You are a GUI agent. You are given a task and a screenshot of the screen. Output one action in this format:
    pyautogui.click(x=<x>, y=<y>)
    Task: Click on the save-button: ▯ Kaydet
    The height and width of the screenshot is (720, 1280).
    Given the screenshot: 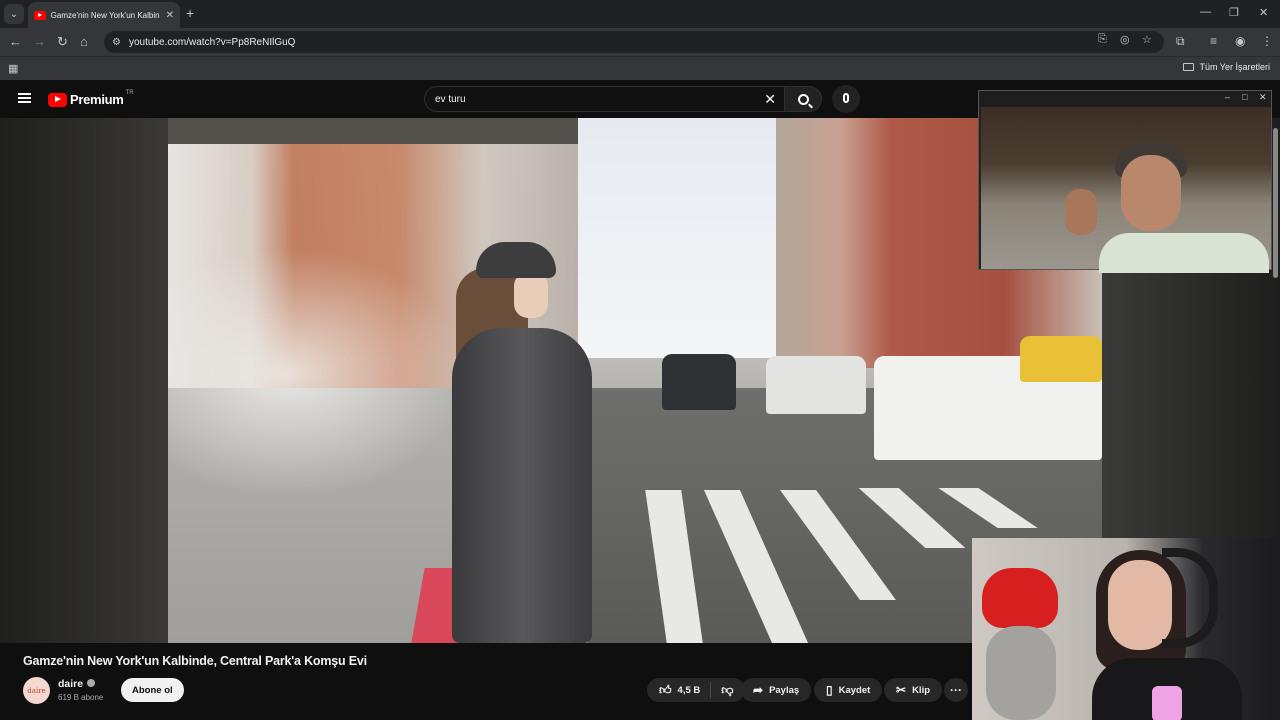 What is the action you would take?
    pyautogui.click(x=848, y=690)
    